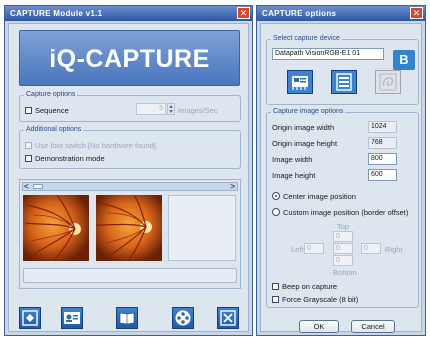 This screenshot has height=341, width=430. Describe the element at coordinates (54, 129) in the screenshot. I see `additional-options-legend: Additional options` at that location.